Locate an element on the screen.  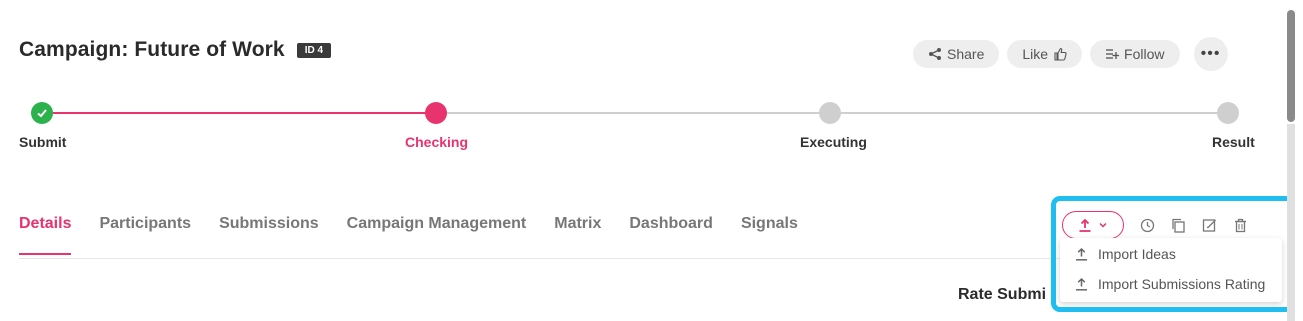
tab-submissions: Submissions is located at coordinates (269, 235).